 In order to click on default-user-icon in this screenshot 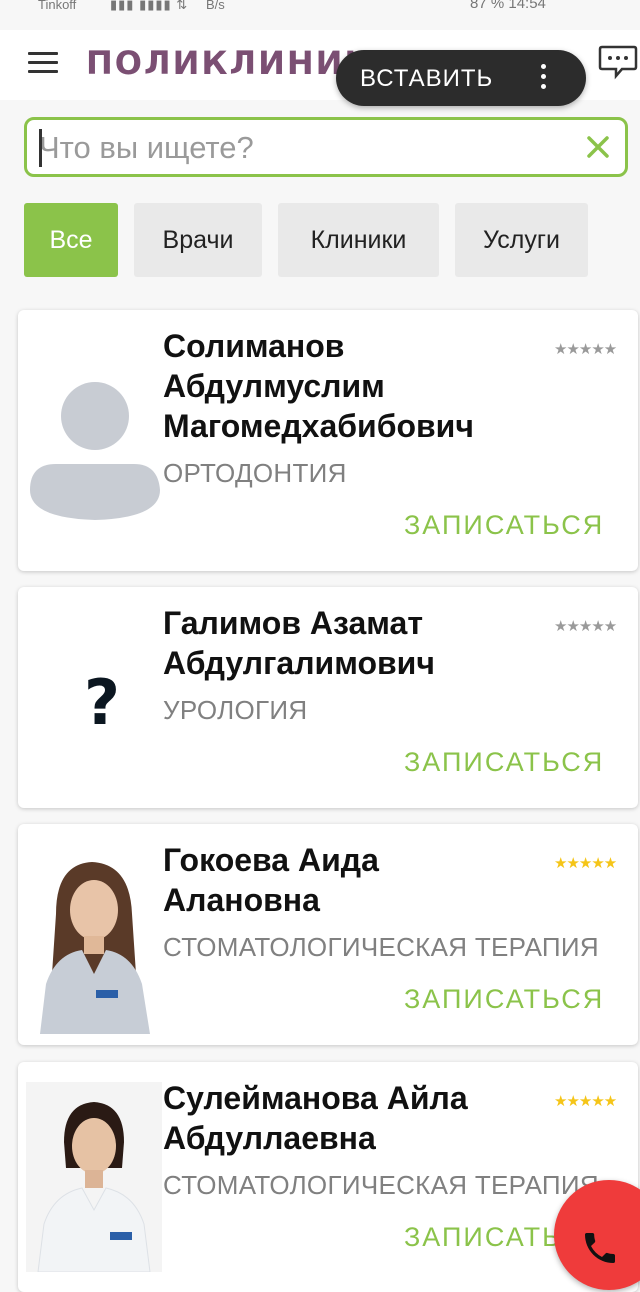, I will do `click(94, 445)`.